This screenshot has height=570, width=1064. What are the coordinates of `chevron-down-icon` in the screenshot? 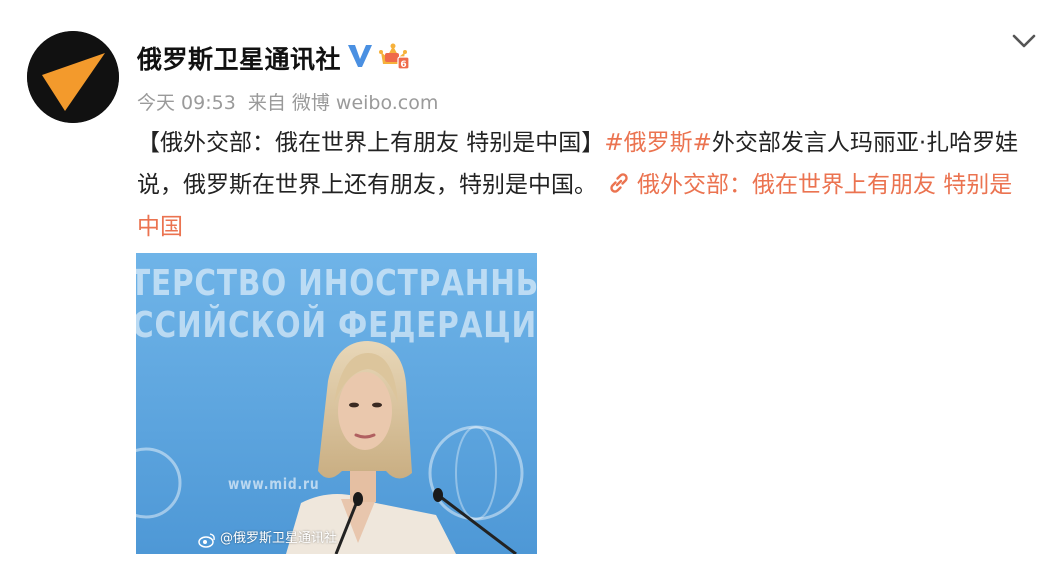 It's located at (1024, 41).